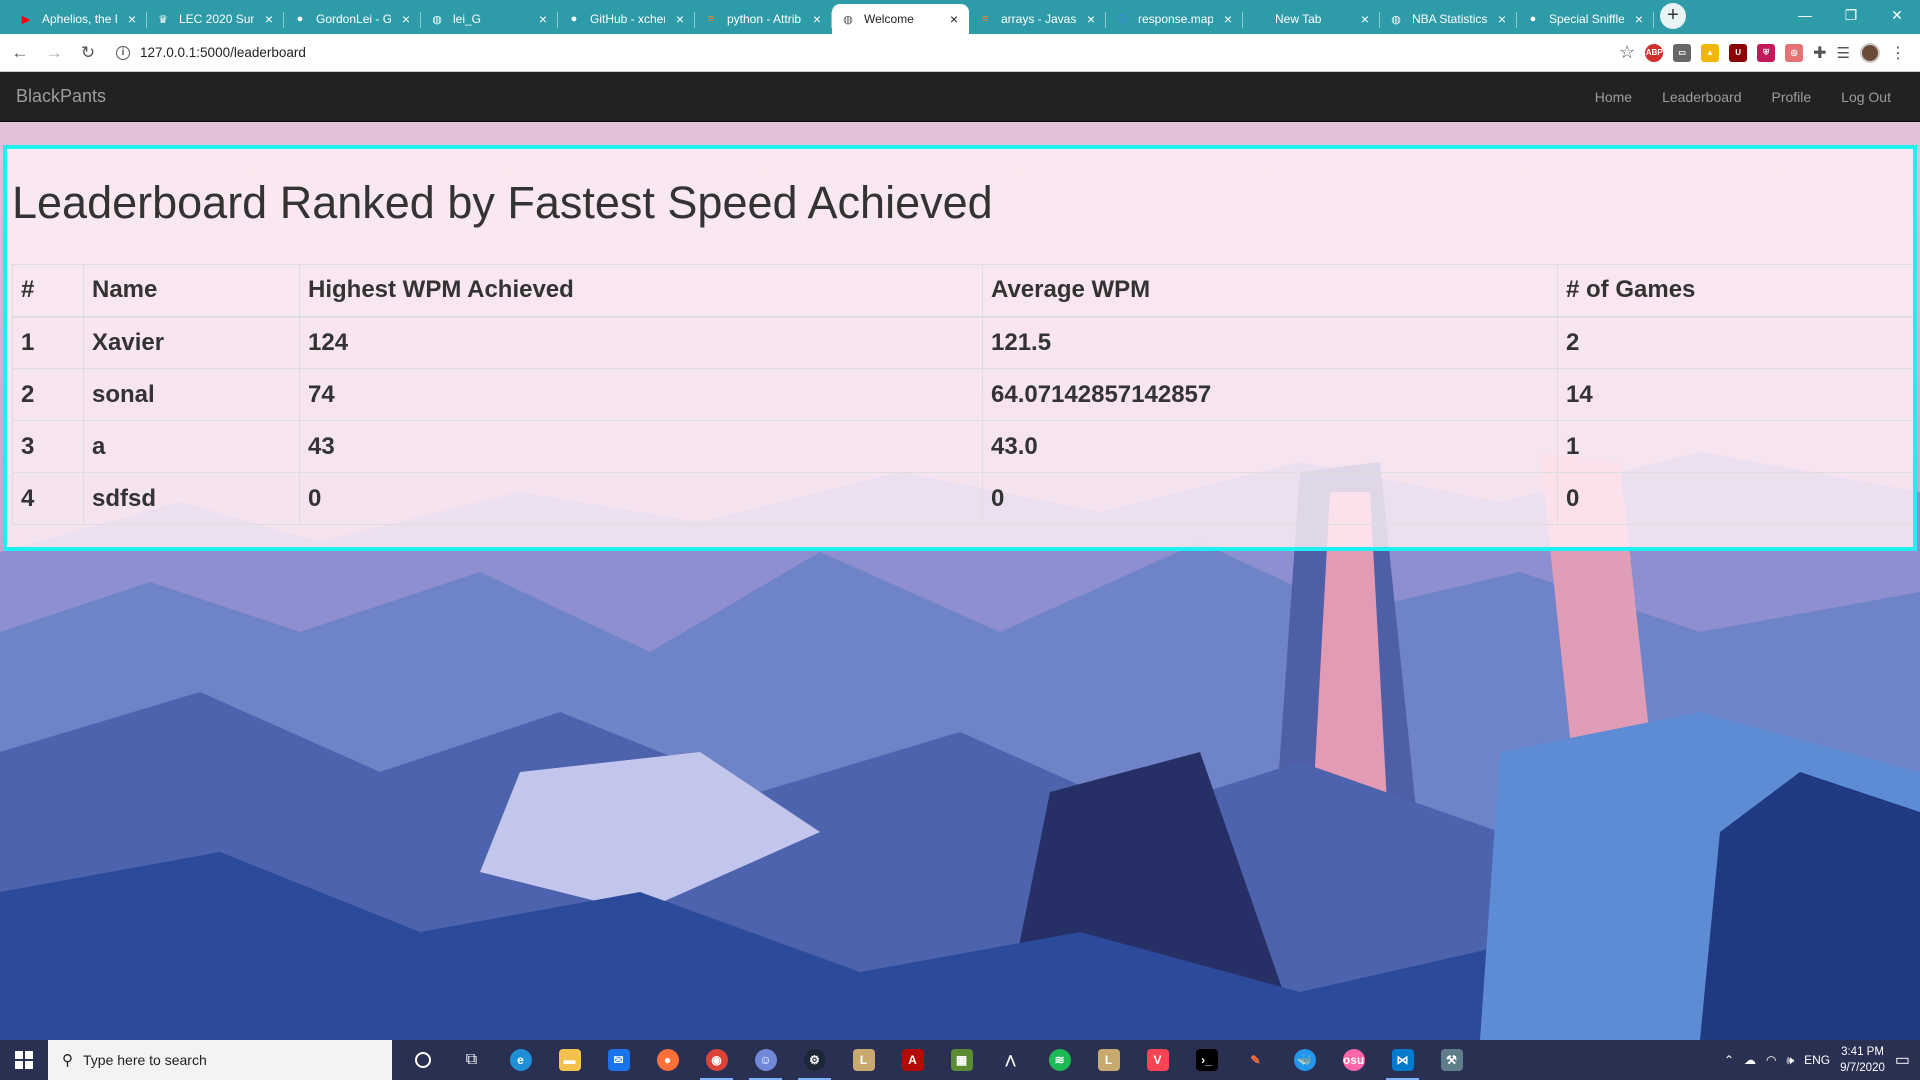 This screenshot has width=1920, height=1080. I want to click on onedrive-icon: ☁, so click(1750, 1060).